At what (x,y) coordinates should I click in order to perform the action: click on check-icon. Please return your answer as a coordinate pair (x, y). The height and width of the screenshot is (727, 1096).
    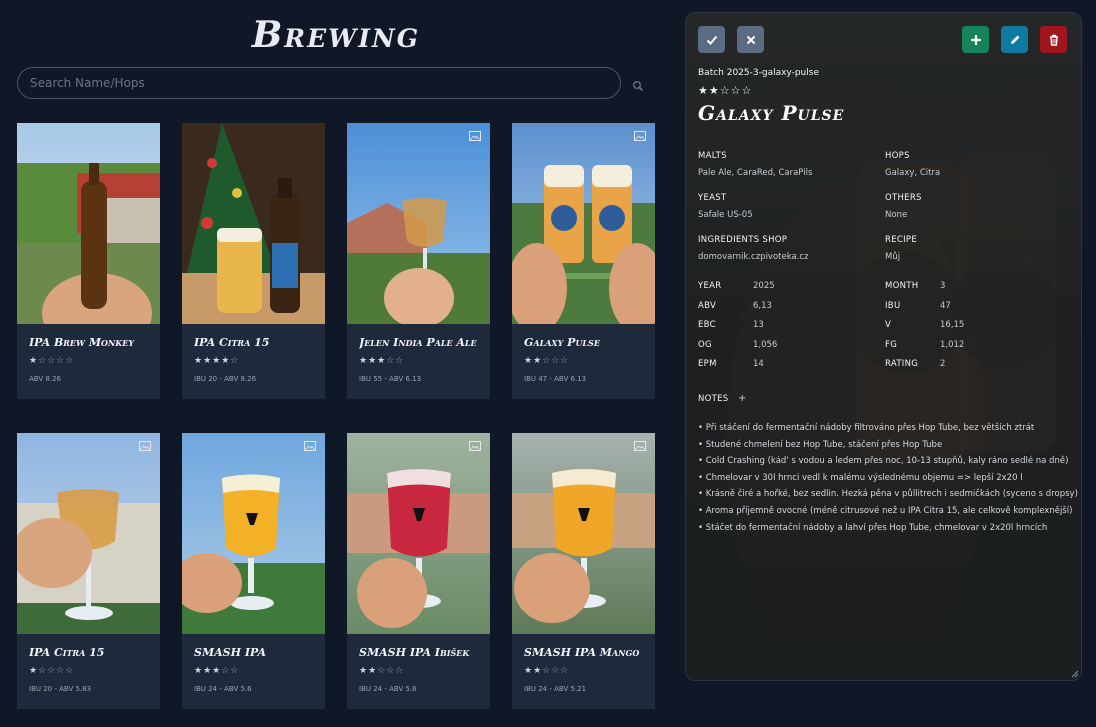
    Looking at the image, I should click on (711, 40).